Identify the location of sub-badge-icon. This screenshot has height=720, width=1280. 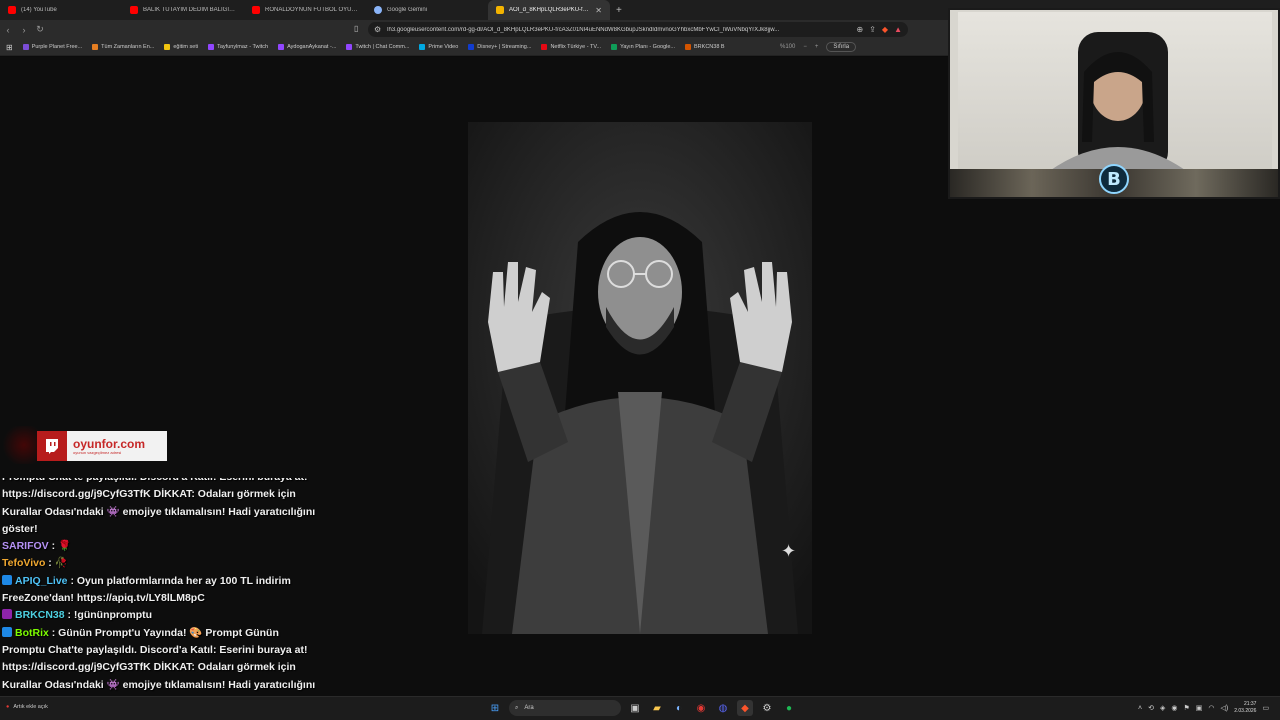
(7, 614).